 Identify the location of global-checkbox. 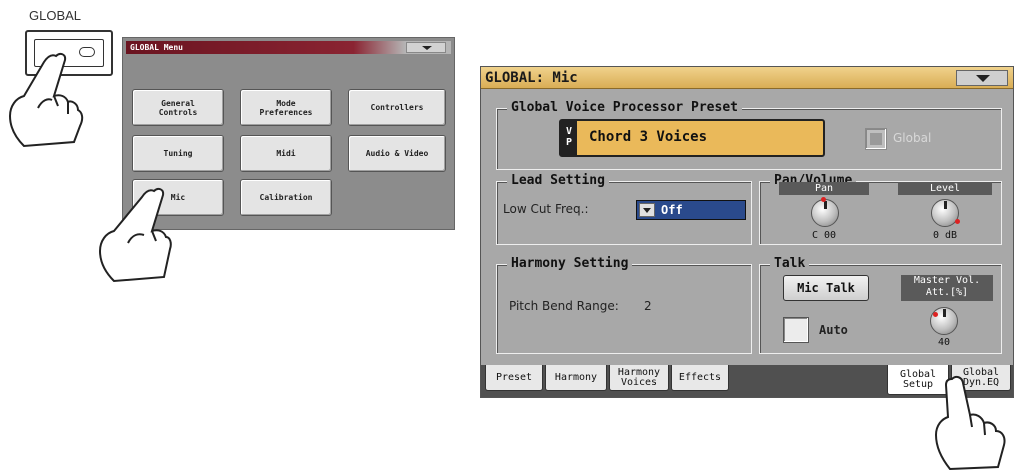
(876, 139).